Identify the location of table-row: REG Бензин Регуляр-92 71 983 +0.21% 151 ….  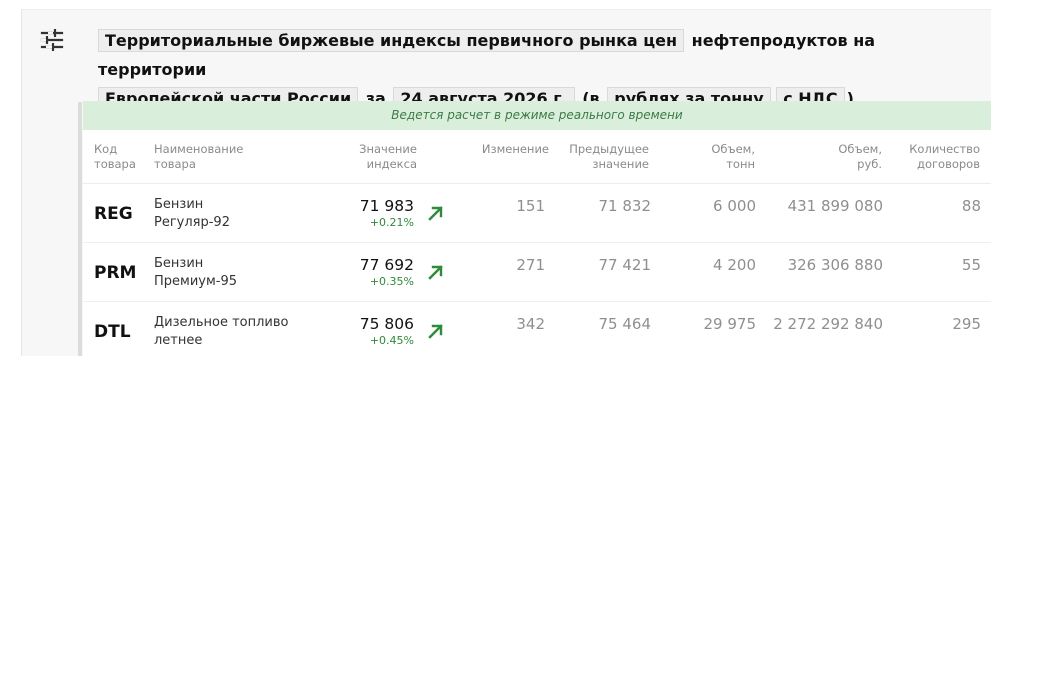
(537, 213).